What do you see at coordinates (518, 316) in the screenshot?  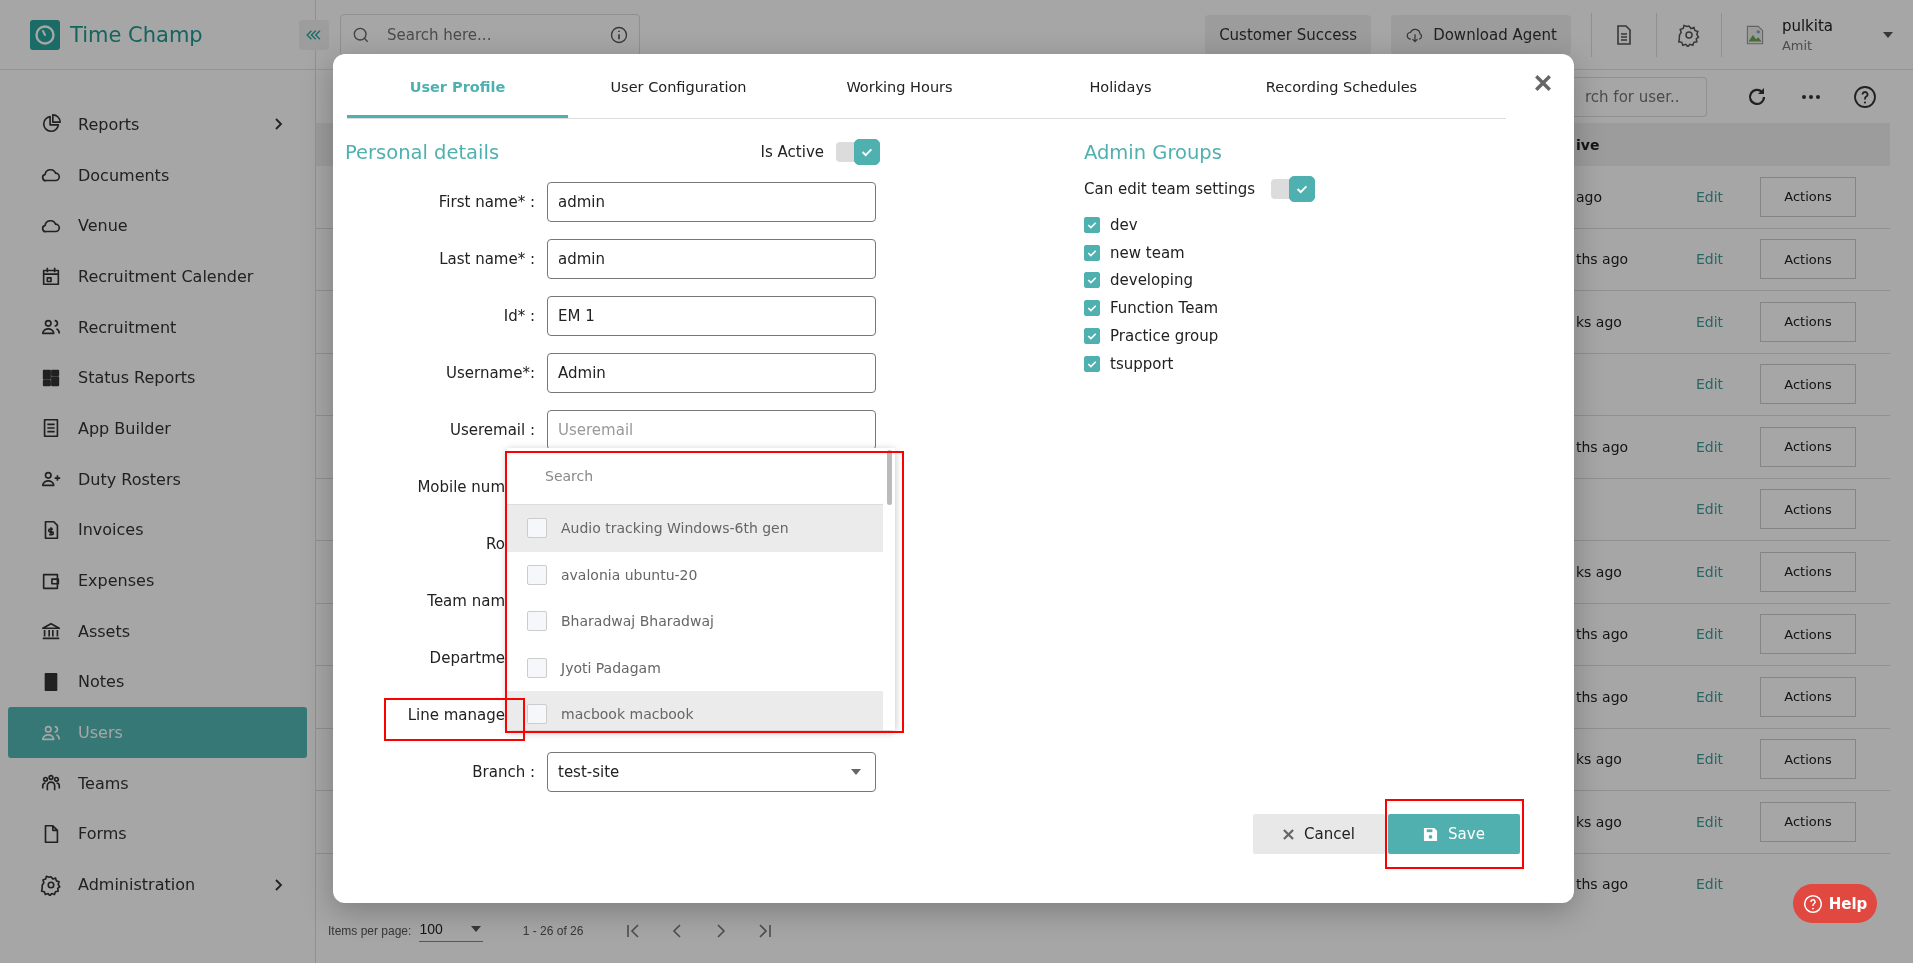 I see `field-label: Id* :` at bounding box center [518, 316].